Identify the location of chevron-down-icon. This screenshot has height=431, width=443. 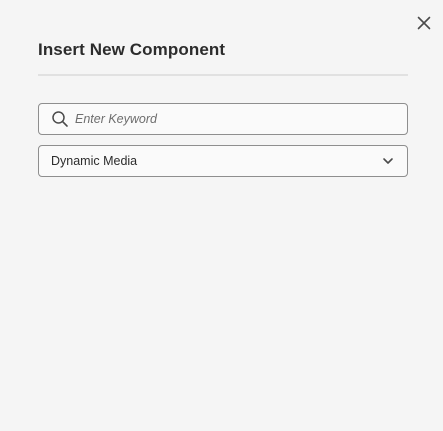
(388, 161).